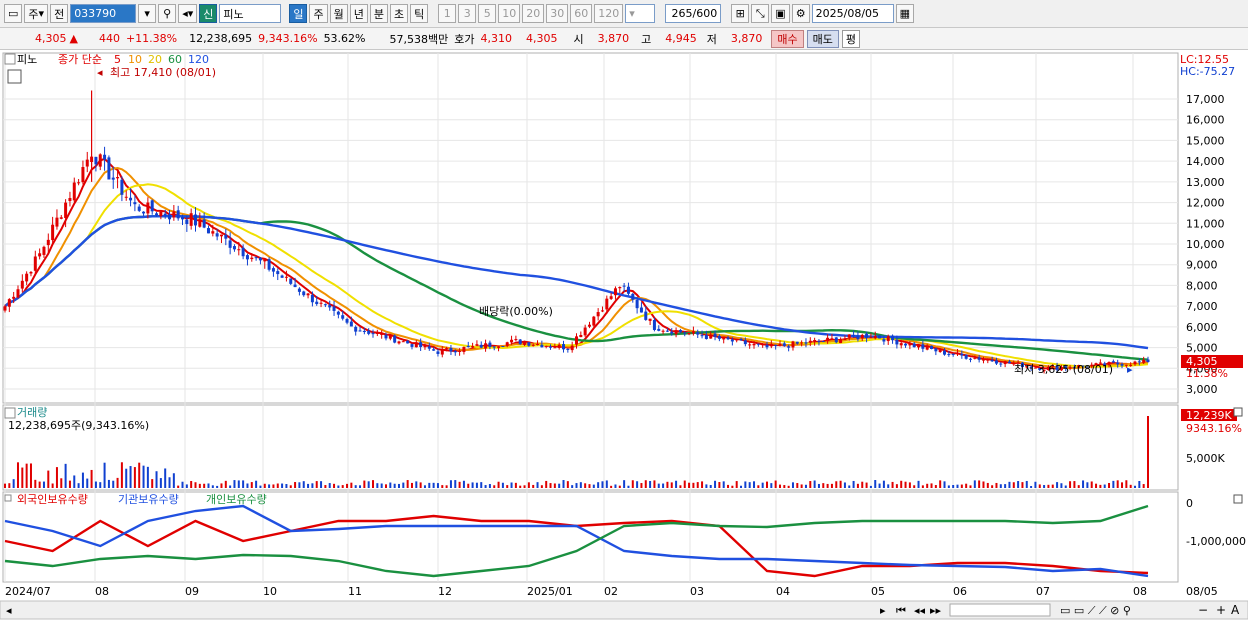 This screenshot has width=1248, height=624. What do you see at coordinates (1238, 499) in the screenshot?
I see `holding-close-icon` at bounding box center [1238, 499].